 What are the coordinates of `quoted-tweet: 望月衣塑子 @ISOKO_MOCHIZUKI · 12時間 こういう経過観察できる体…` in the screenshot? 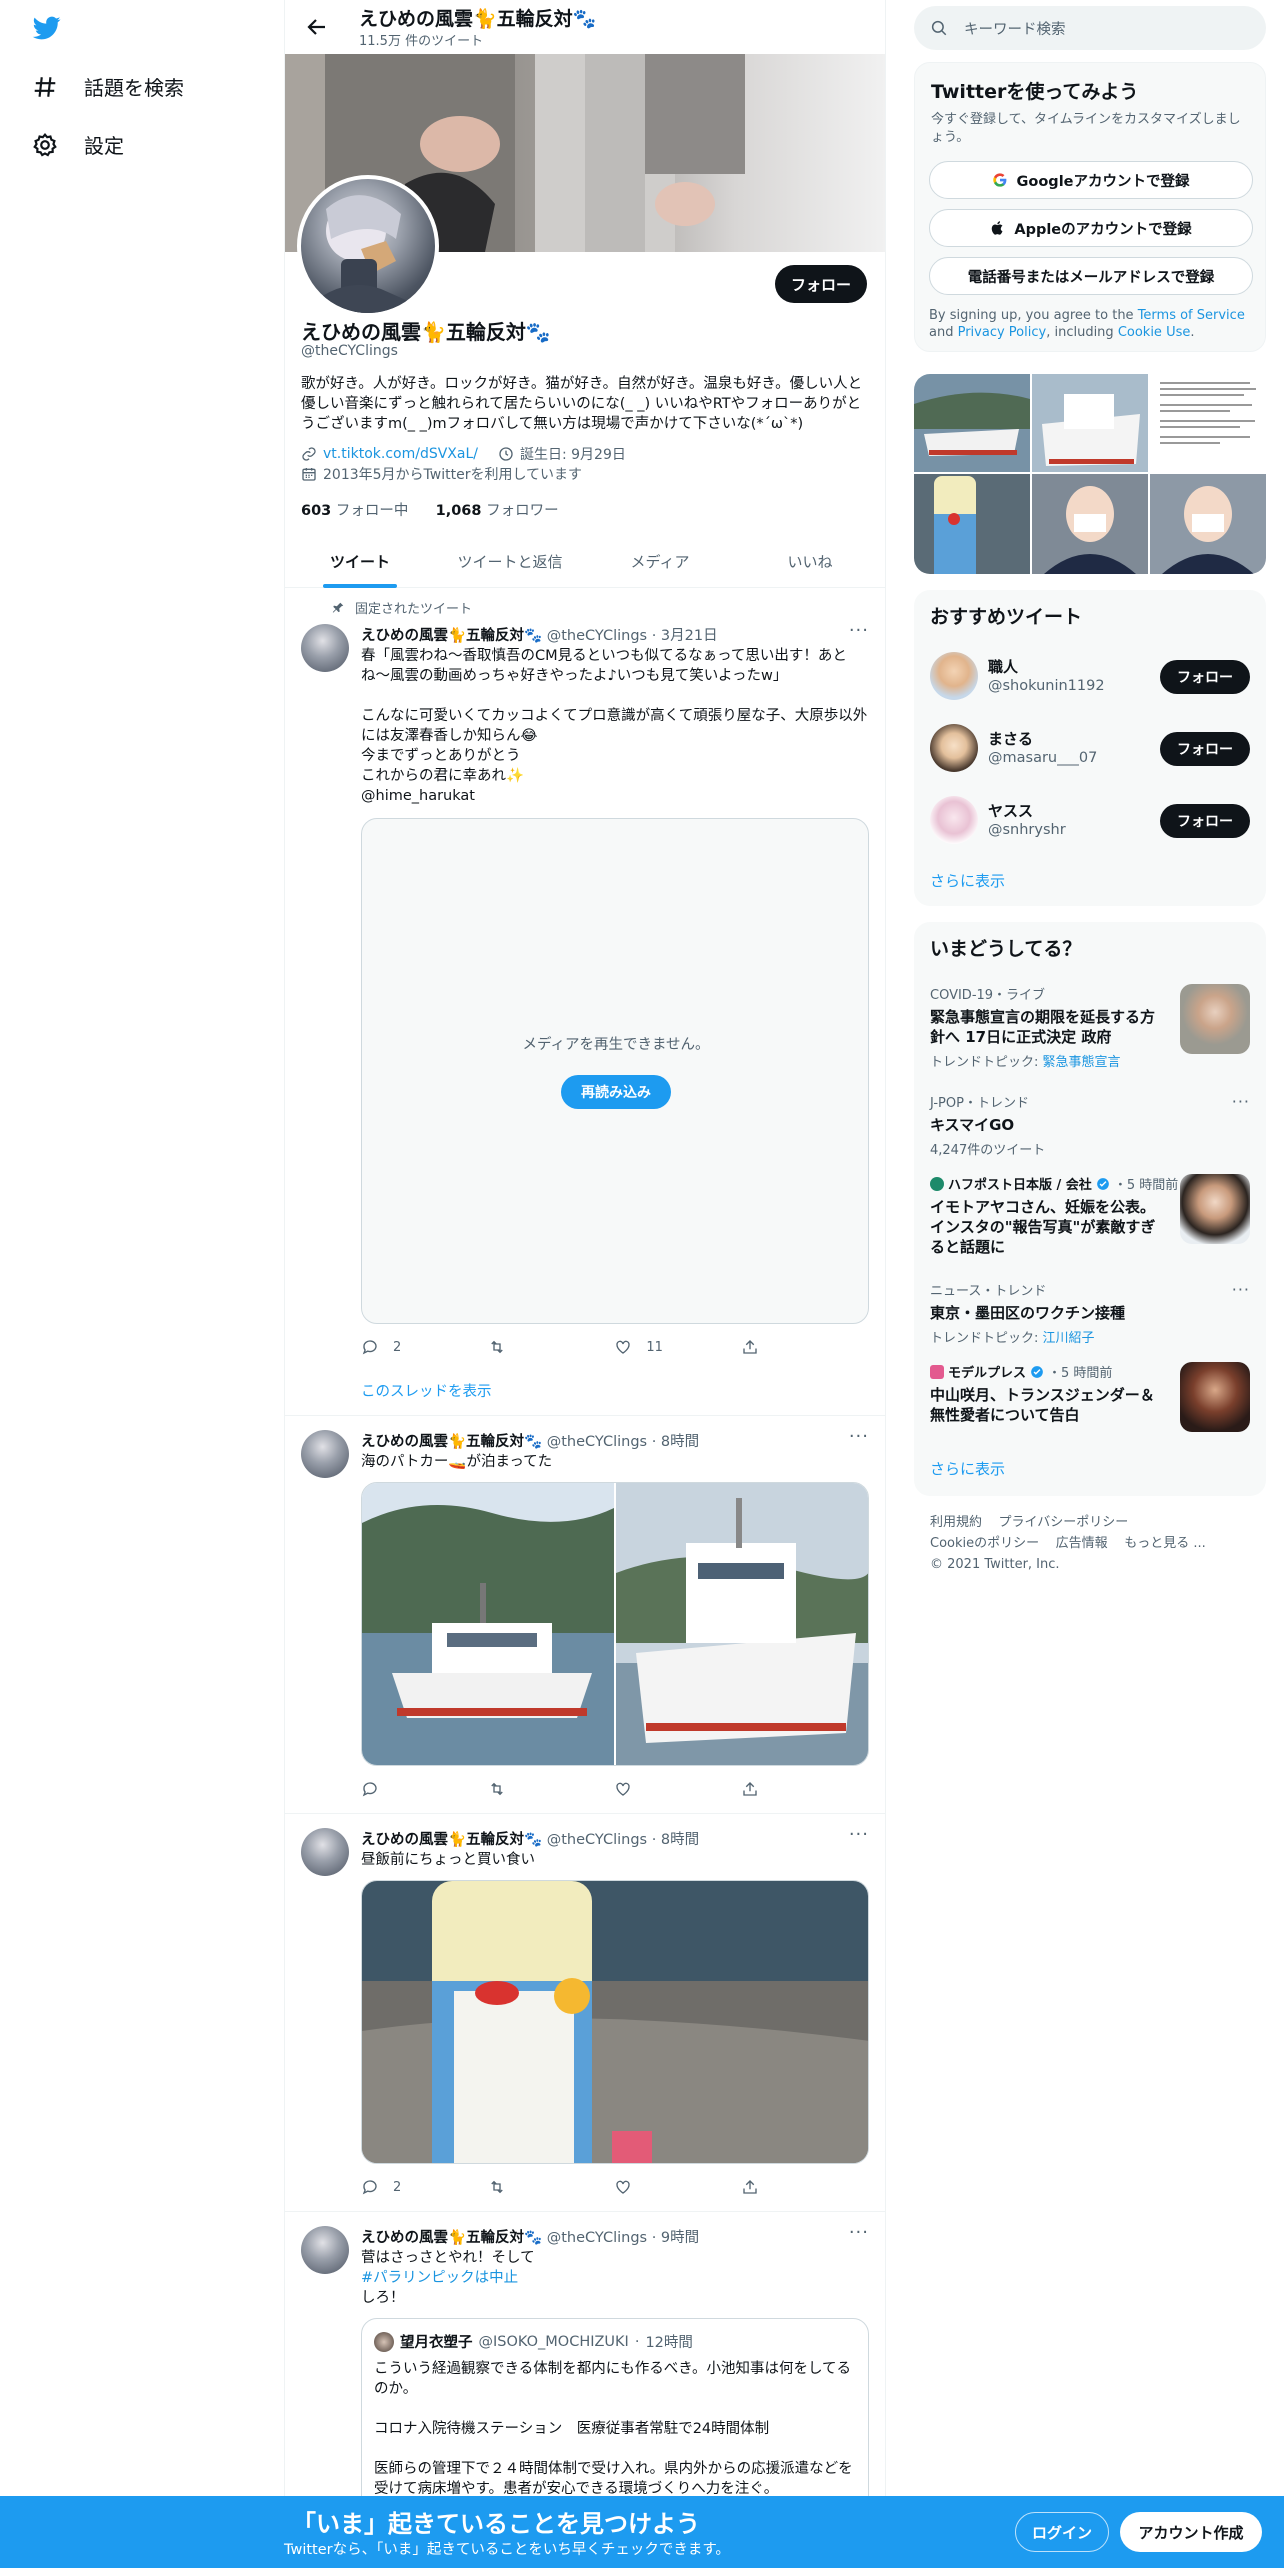 It's located at (615, 2418).